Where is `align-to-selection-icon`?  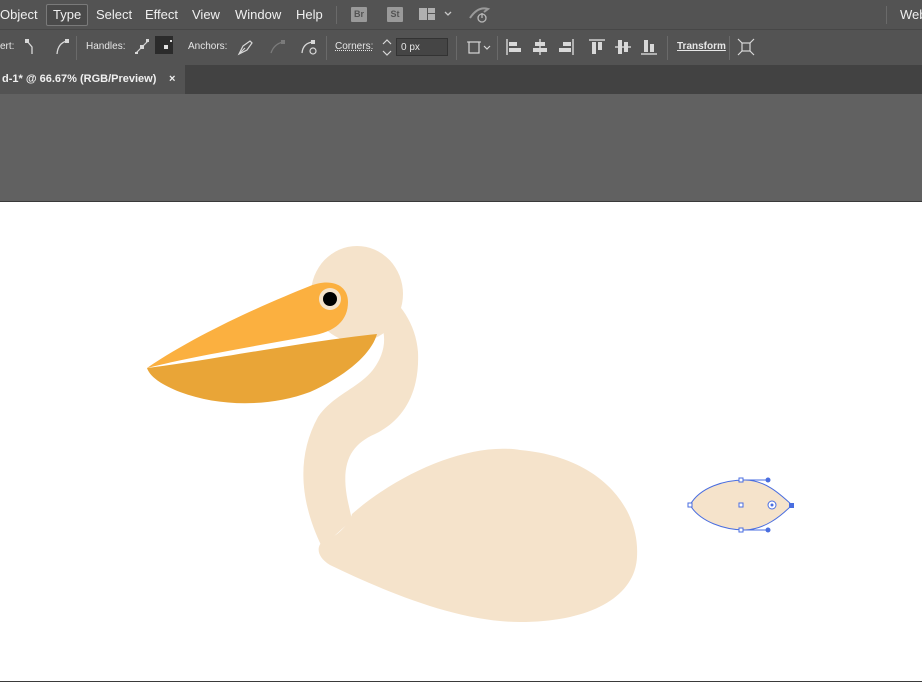 align-to-selection-icon is located at coordinates (479, 47).